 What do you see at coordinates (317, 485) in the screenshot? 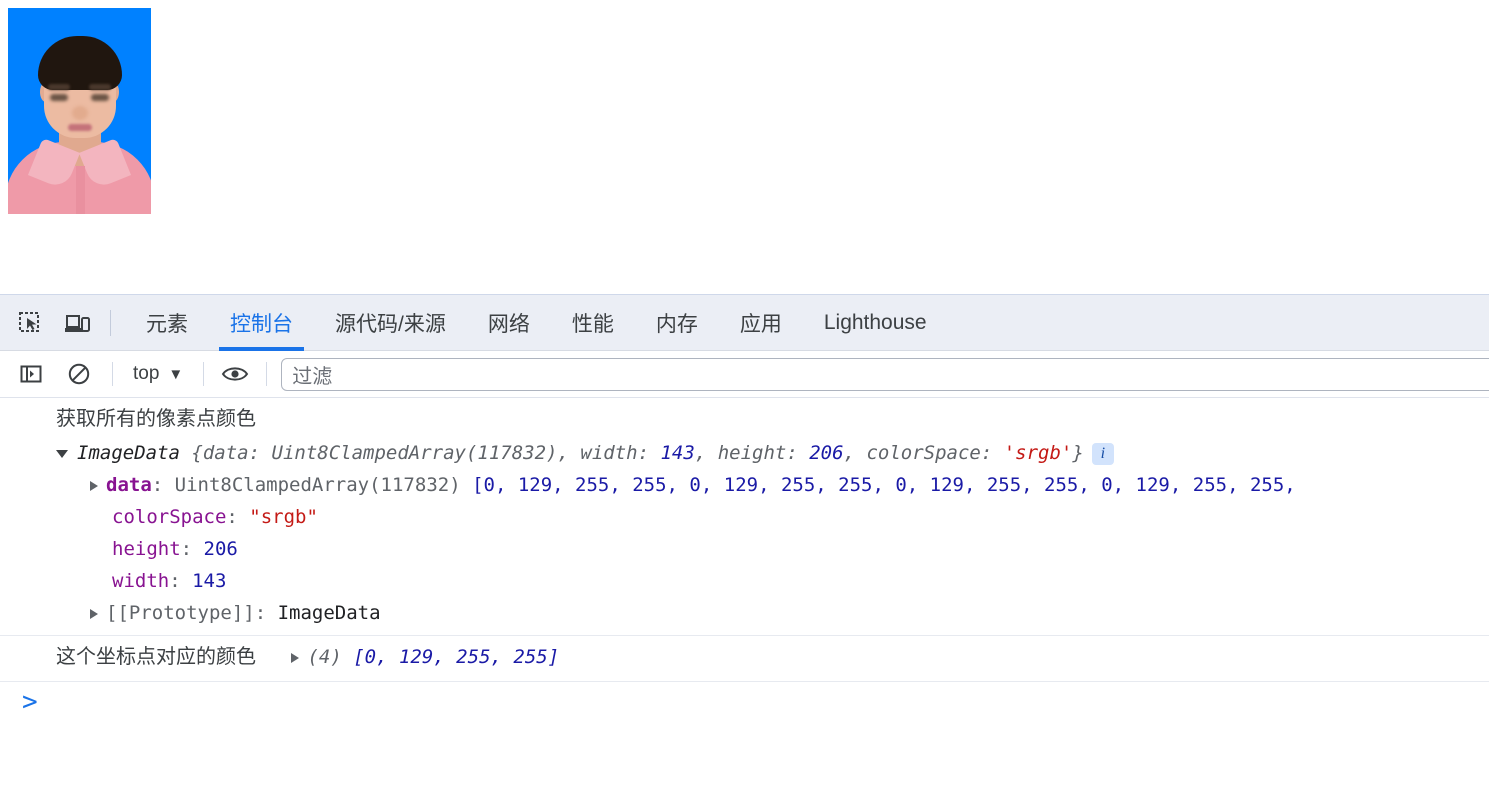
I see `property-value: Uint8ClampedArray(117832)` at bounding box center [317, 485].